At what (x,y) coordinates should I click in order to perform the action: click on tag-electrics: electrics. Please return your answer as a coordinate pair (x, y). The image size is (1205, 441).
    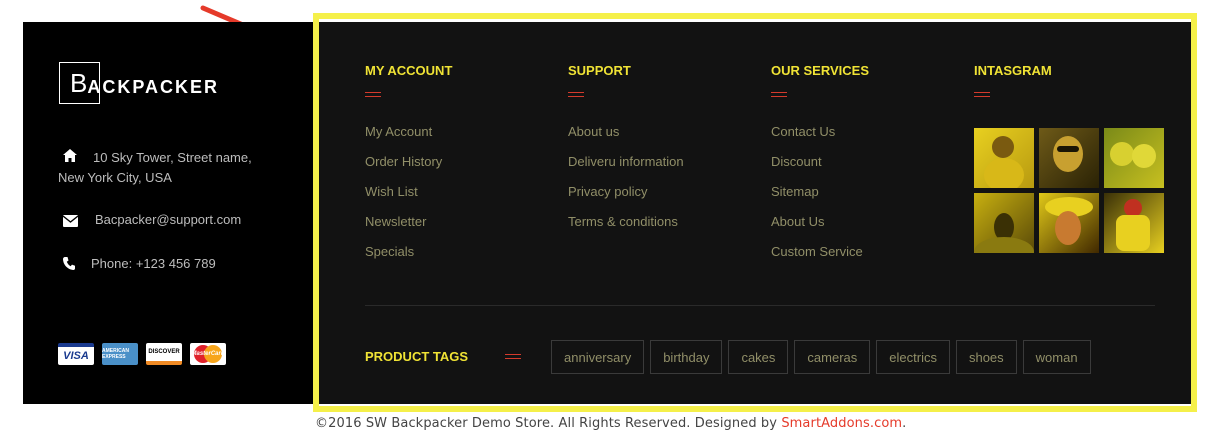
    Looking at the image, I should click on (913, 357).